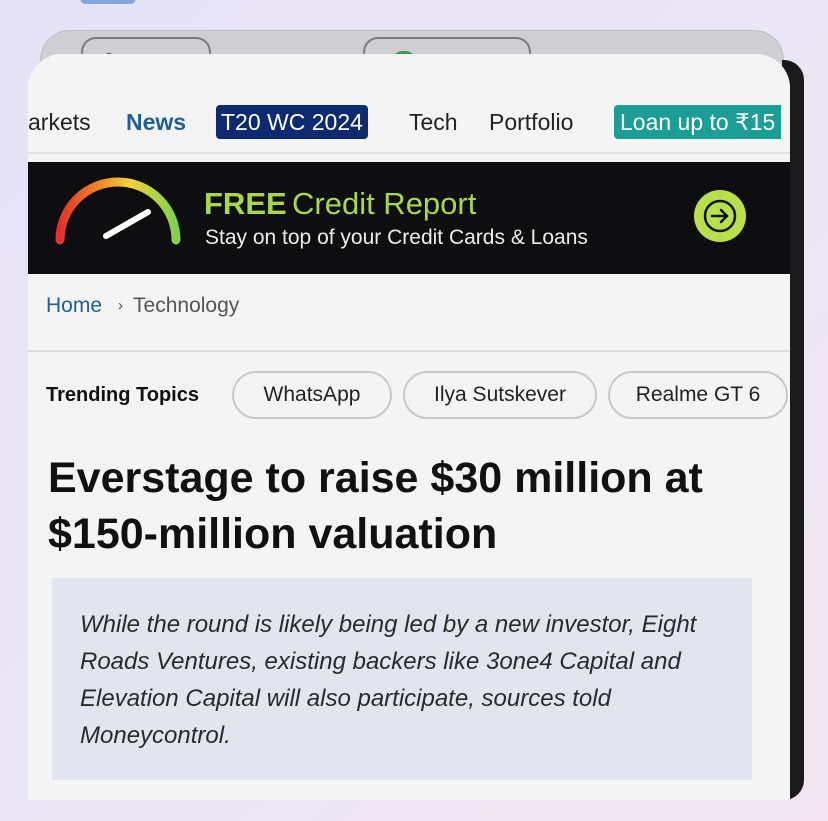  What do you see at coordinates (698, 395) in the screenshot?
I see `topic-chip-realme-gt-6: Realme GT 6` at bounding box center [698, 395].